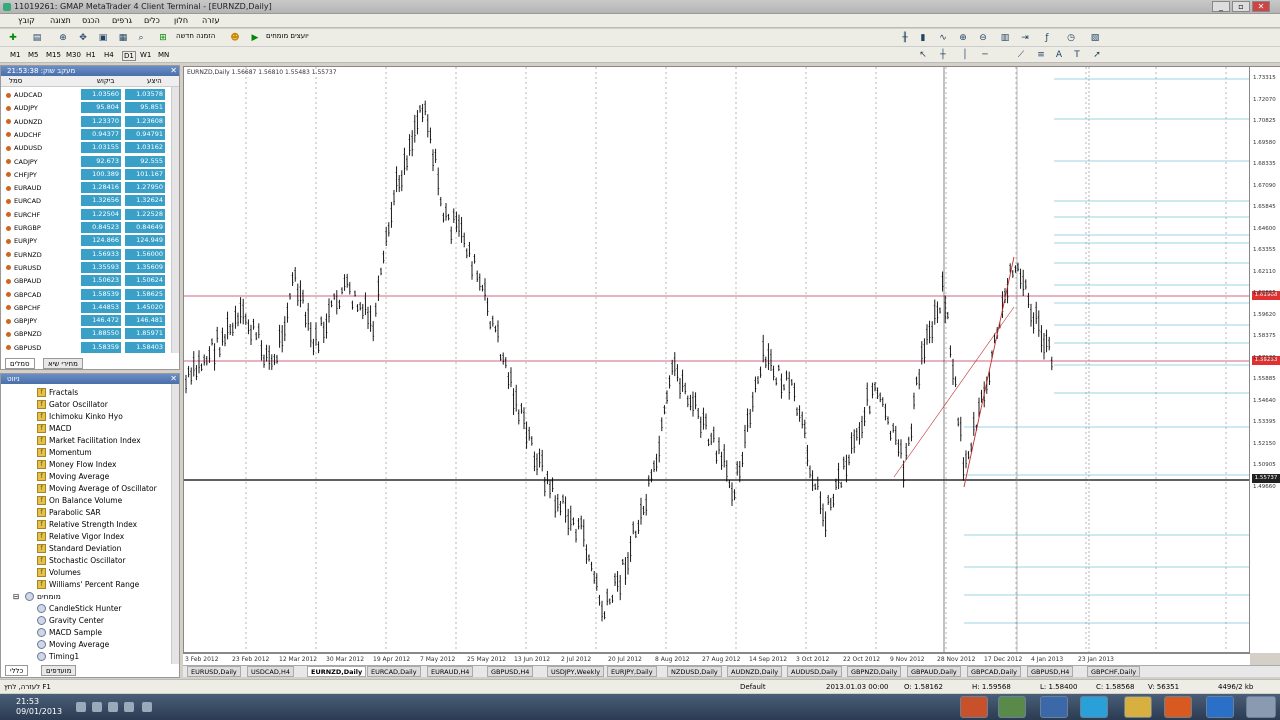  I want to click on line-chart-icon: ∿, so click(943, 38).